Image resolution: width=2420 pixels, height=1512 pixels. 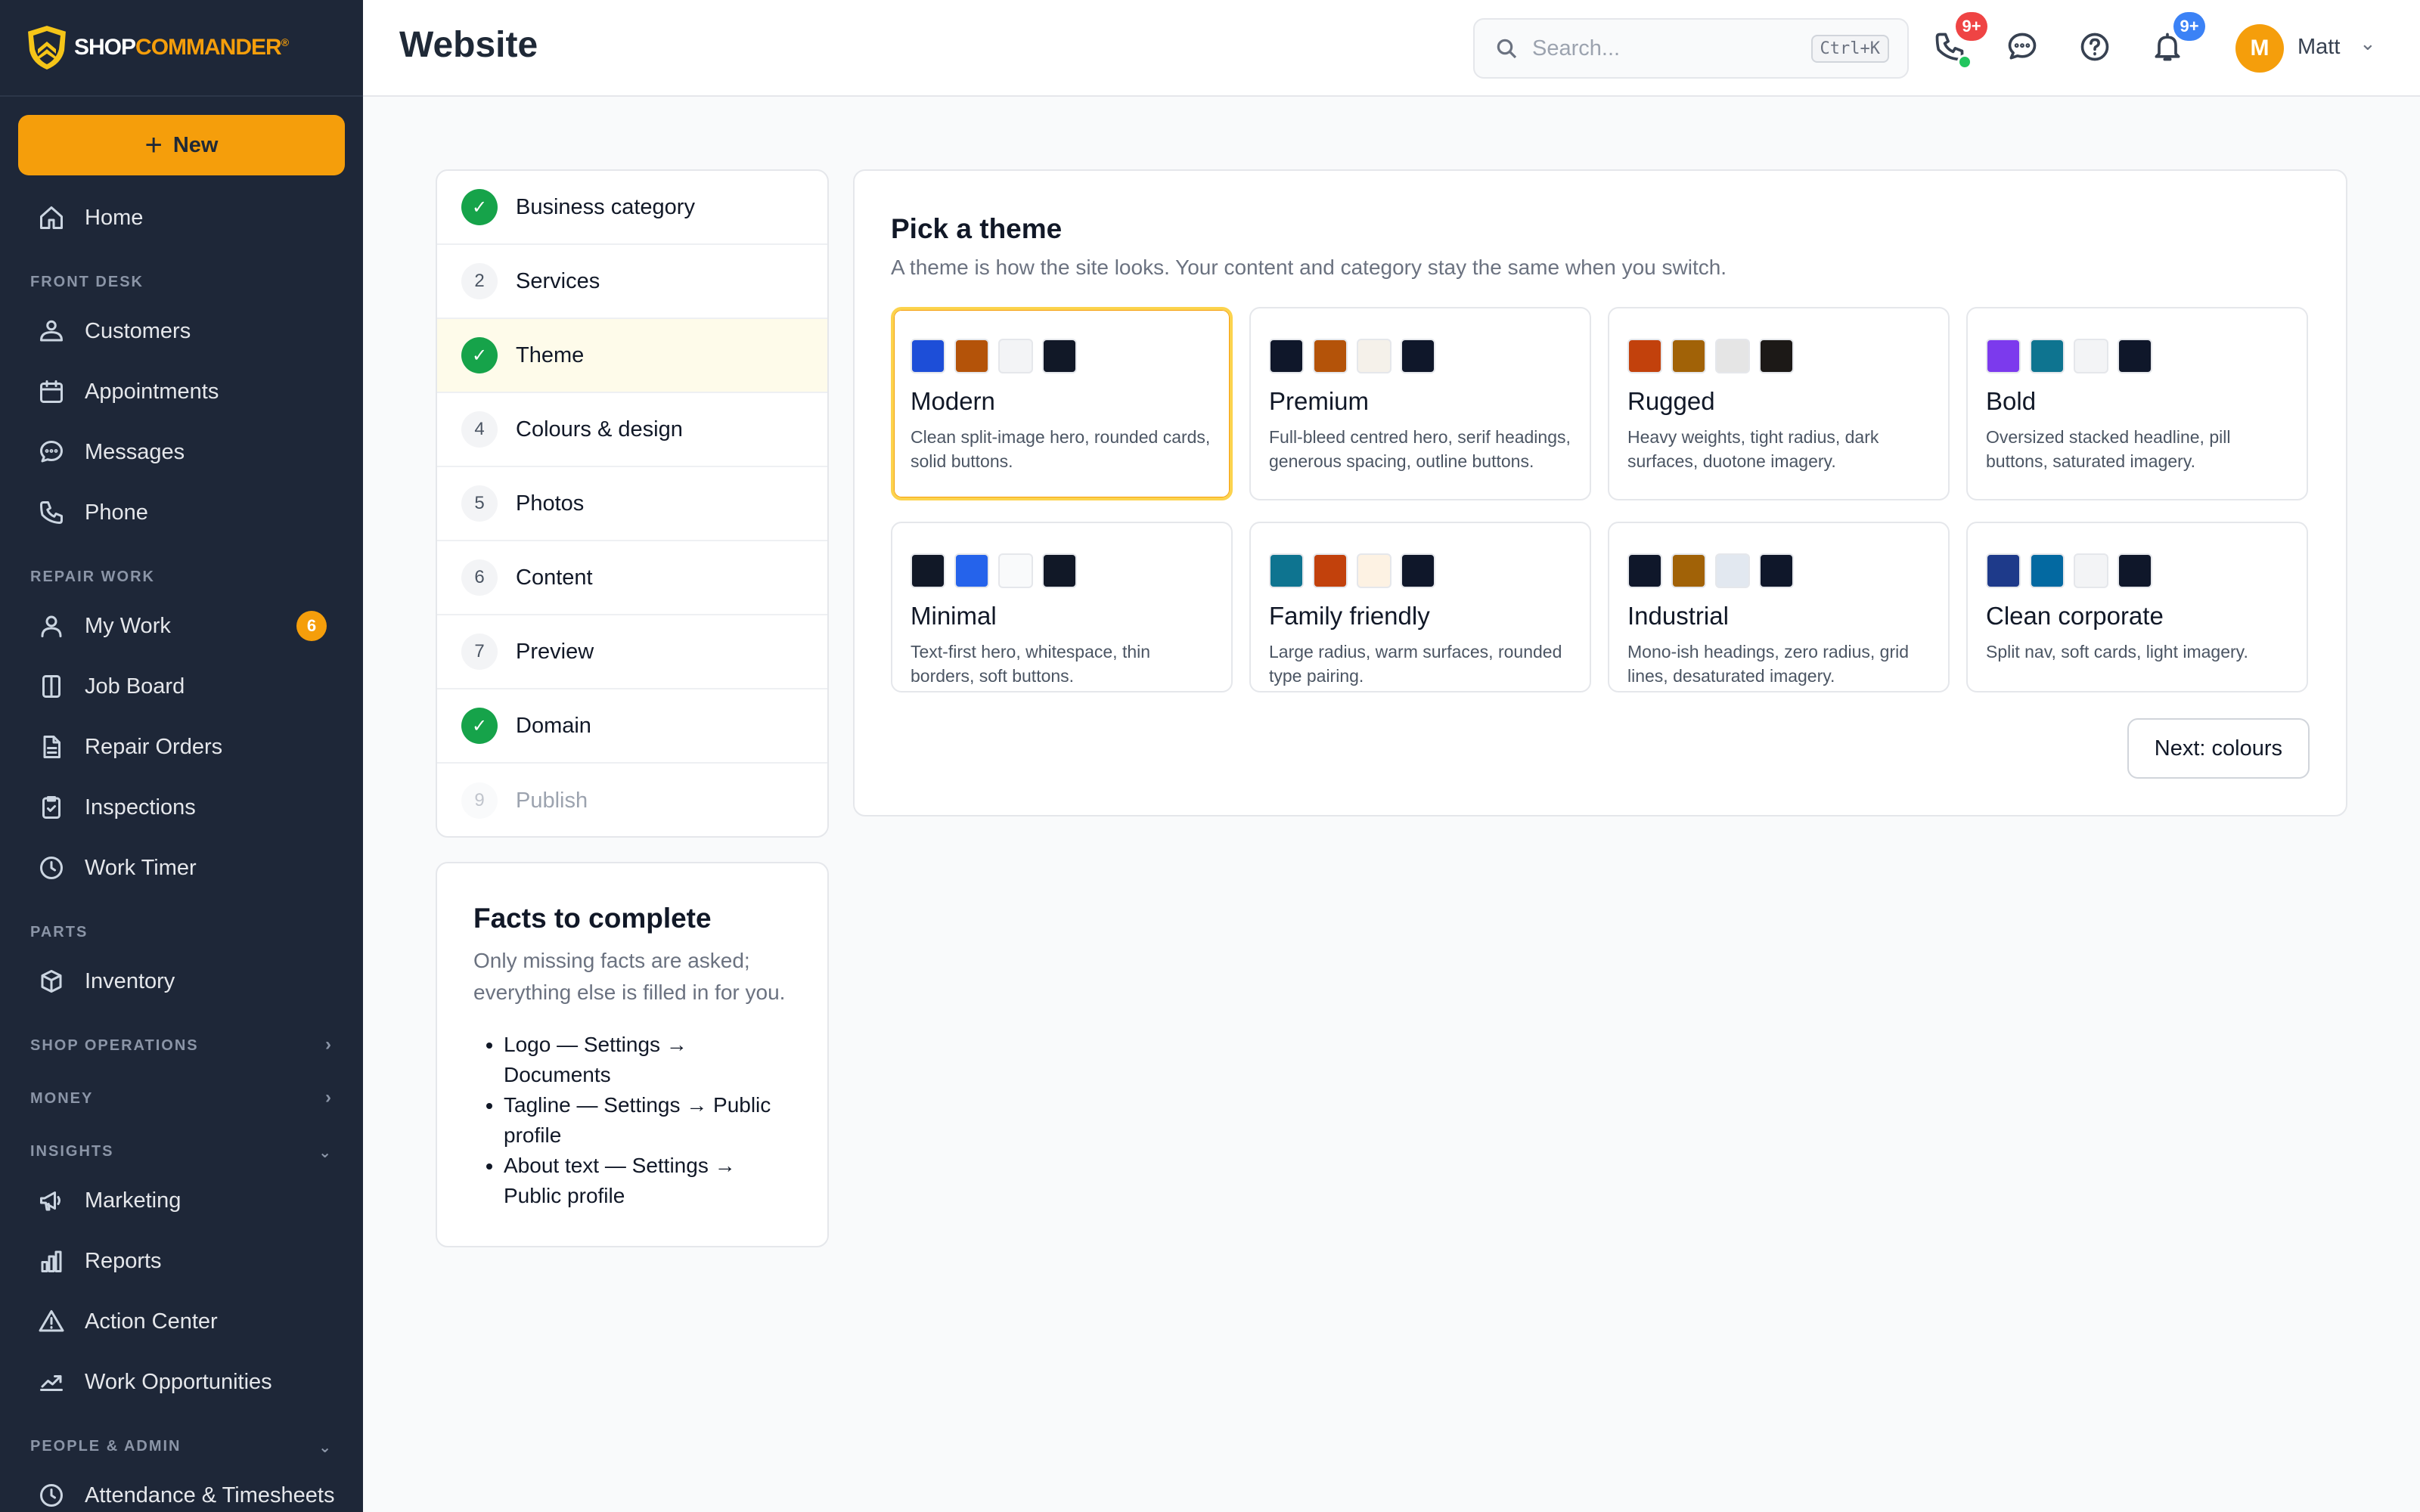 What do you see at coordinates (181, 1097) in the screenshot?
I see `section-money: MONEY ›` at bounding box center [181, 1097].